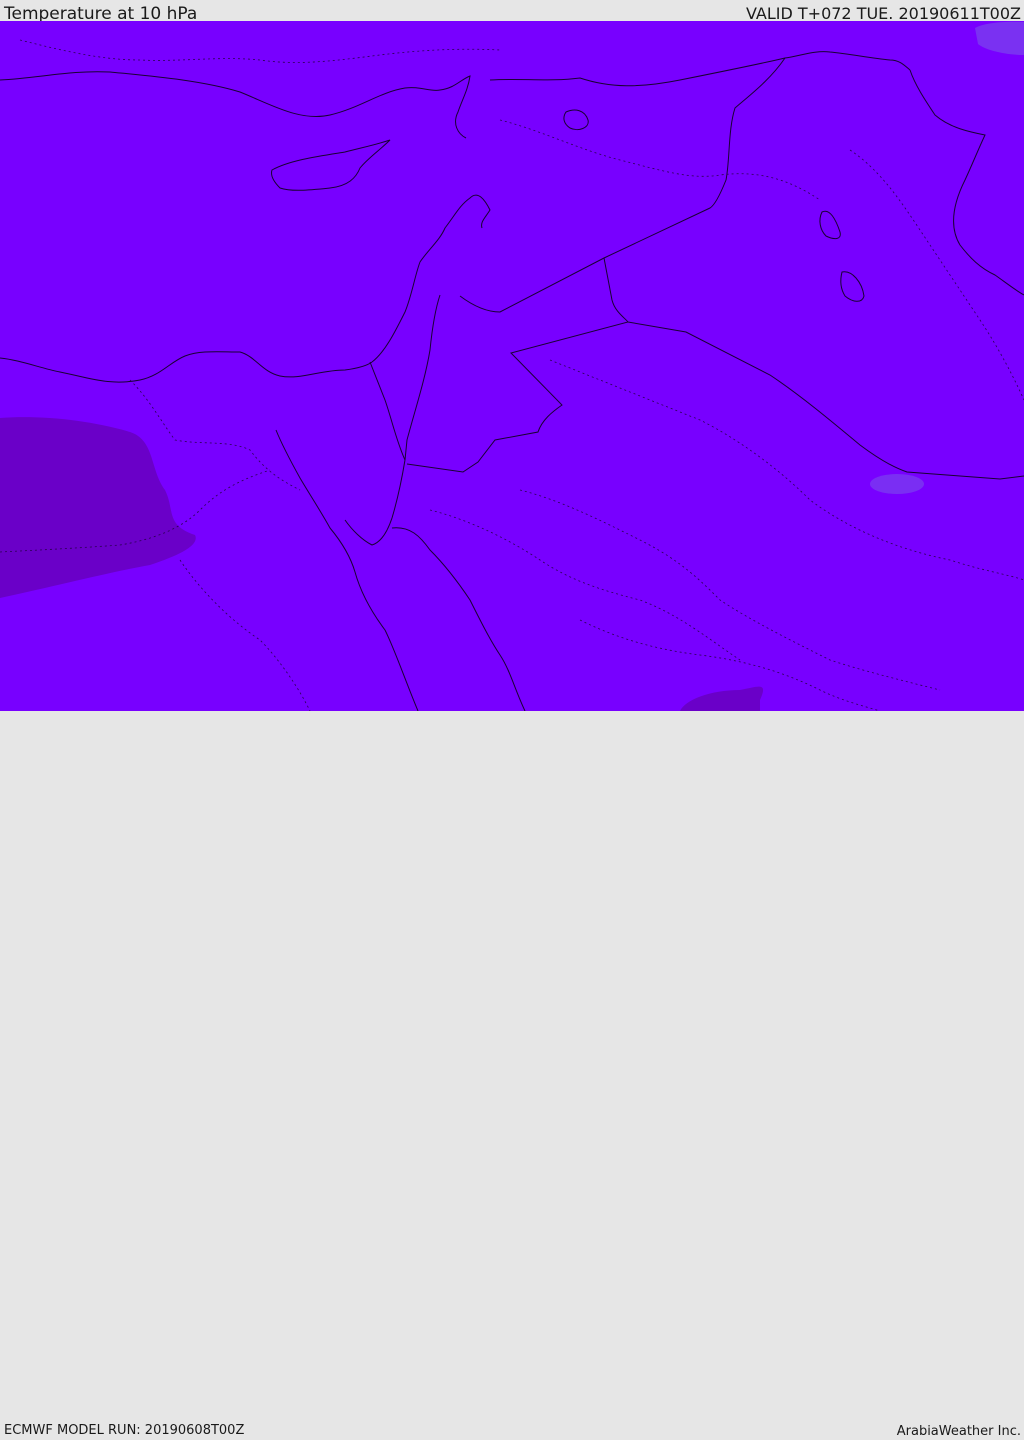  What do you see at coordinates (897, 484) in the screenshot?
I see `temperature-patch-east` at bounding box center [897, 484].